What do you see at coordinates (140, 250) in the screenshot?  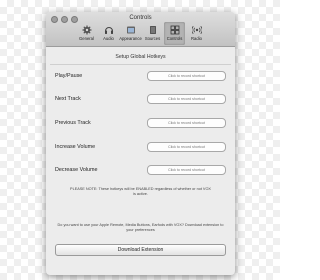 I see `download-extension-button: Download Extension` at bounding box center [140, 250].